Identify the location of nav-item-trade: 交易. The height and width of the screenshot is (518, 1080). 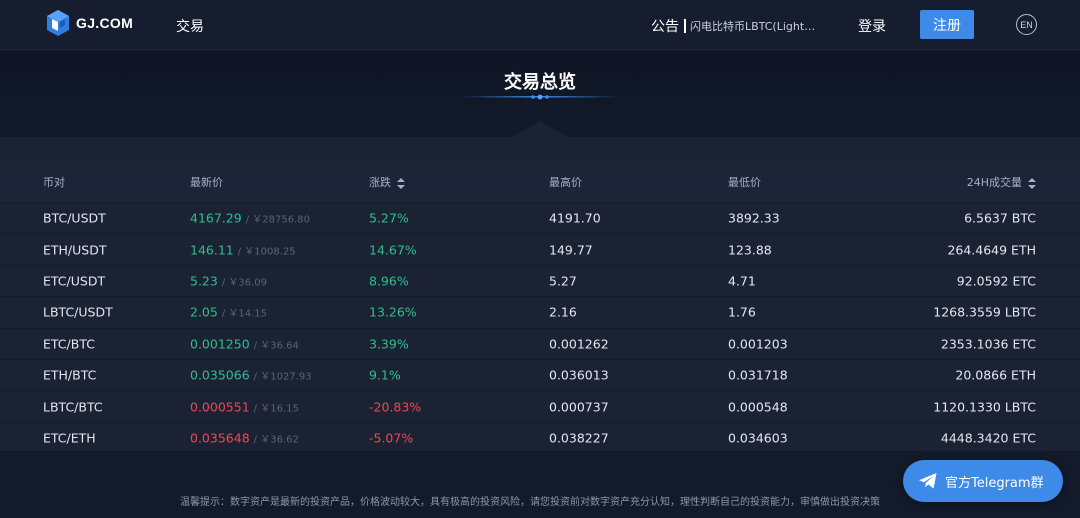
(190, 26).